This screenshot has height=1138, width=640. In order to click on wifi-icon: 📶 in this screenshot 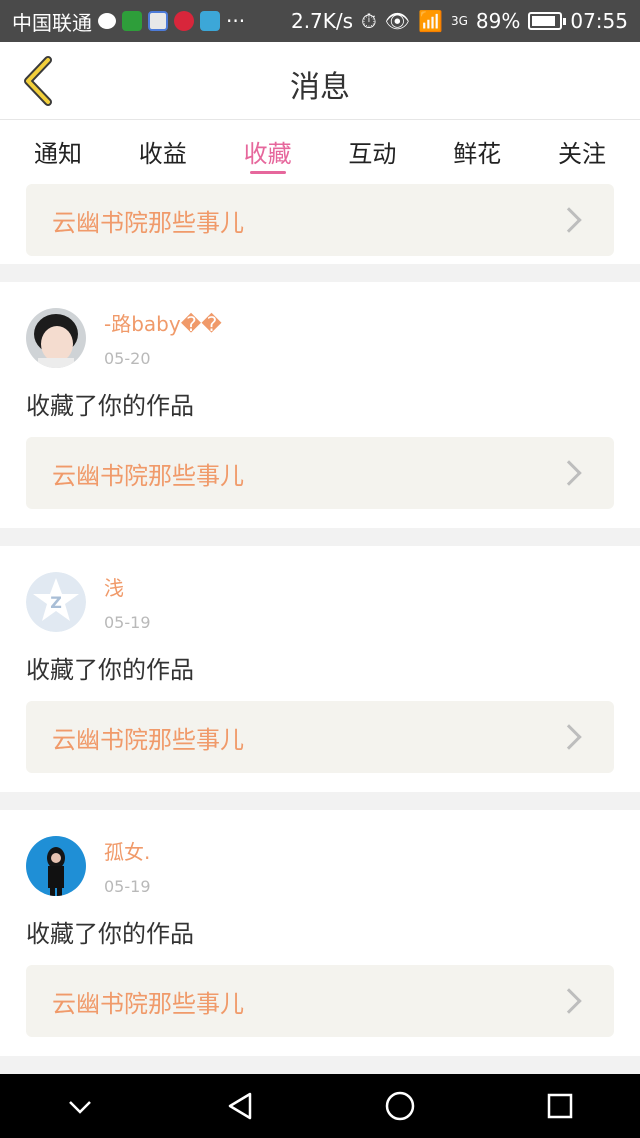, I will do `click(430, 21)`.